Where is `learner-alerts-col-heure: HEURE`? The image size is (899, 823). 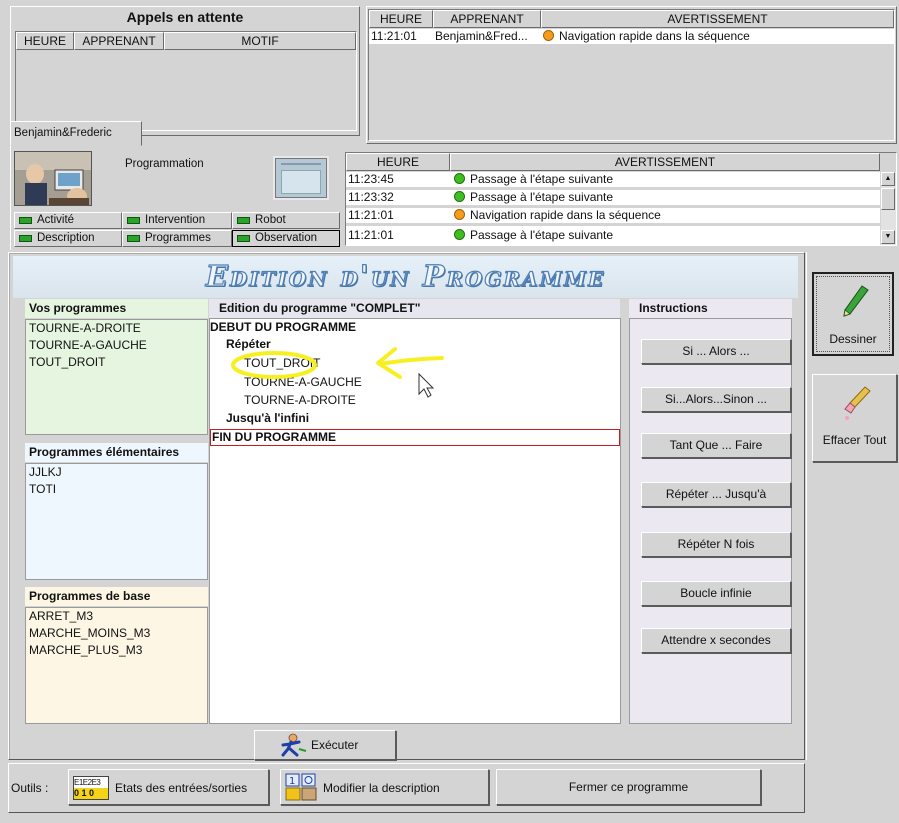
learner-alerts-col-heure: HEURE is located at coordinates (398, 162).